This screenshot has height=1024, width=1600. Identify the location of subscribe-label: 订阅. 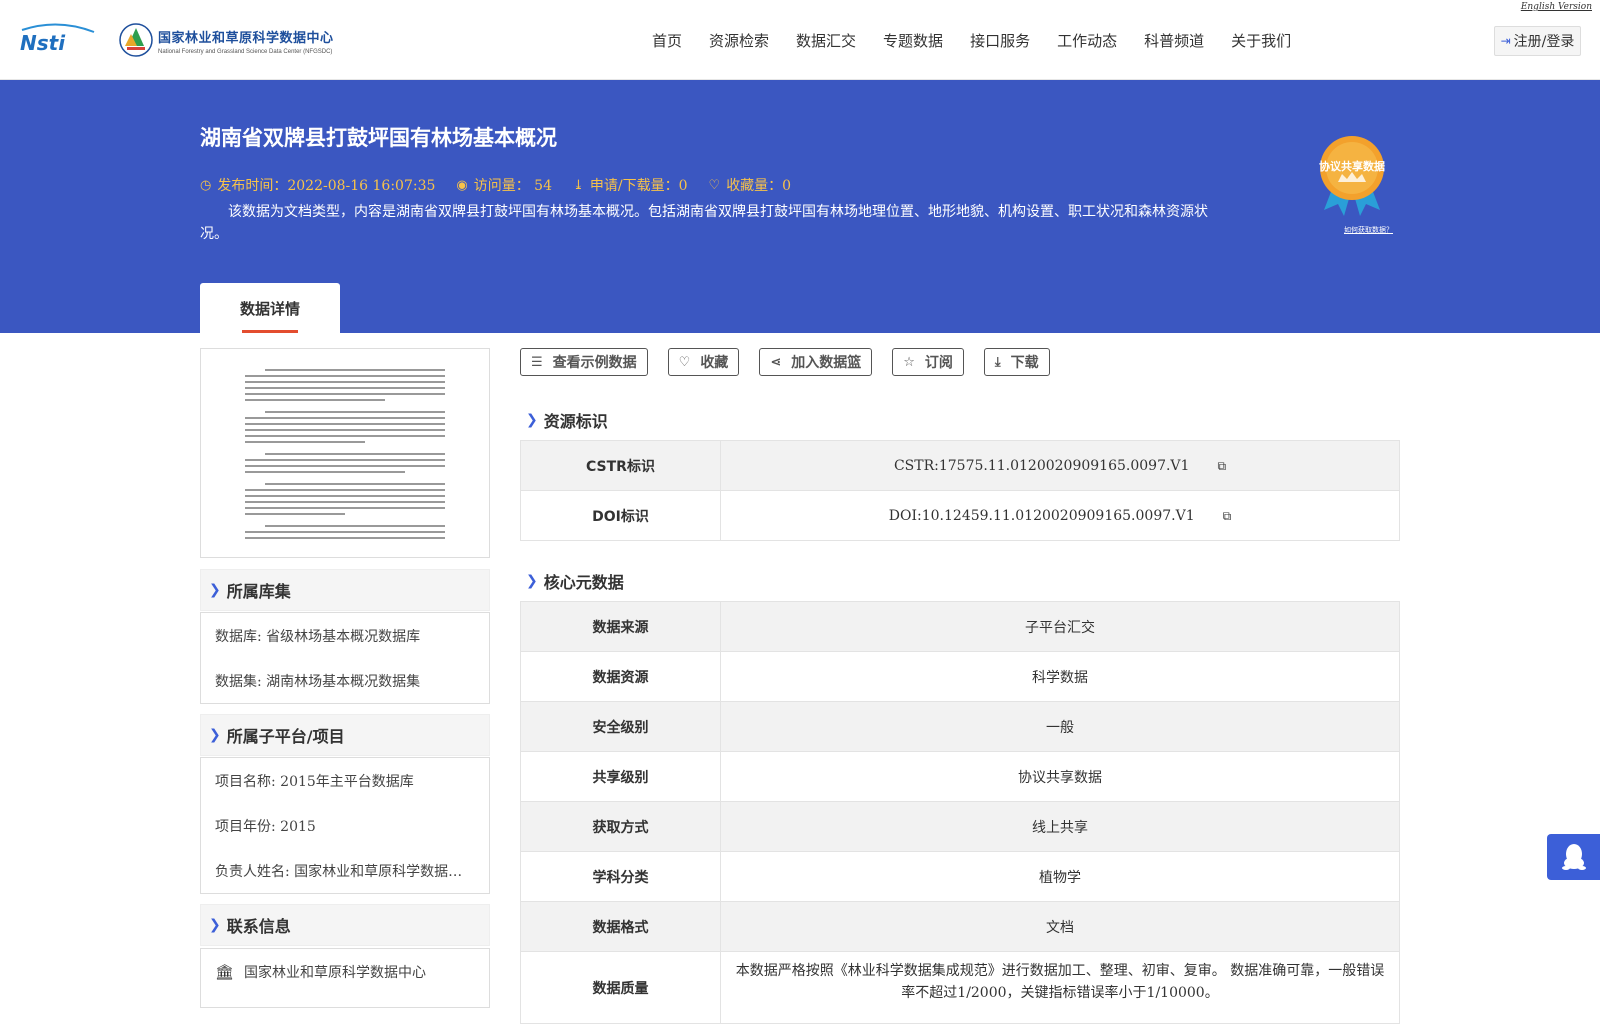
(938, 363).